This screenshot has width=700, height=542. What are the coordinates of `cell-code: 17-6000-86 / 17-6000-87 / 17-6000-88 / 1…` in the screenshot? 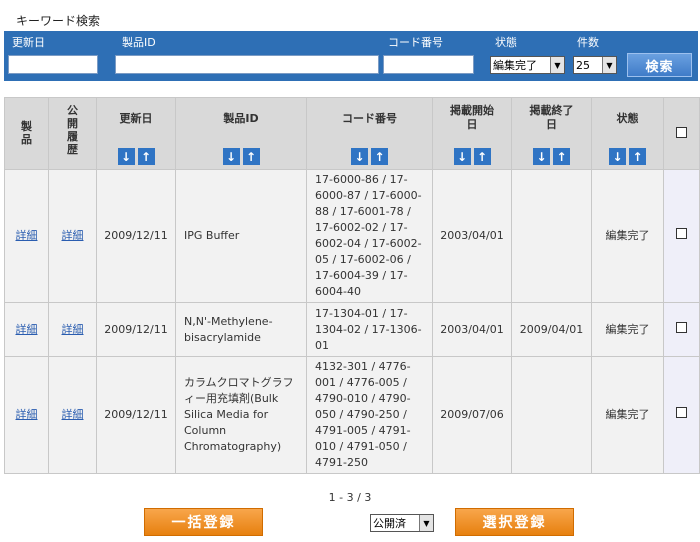 It's located at (369, 236).